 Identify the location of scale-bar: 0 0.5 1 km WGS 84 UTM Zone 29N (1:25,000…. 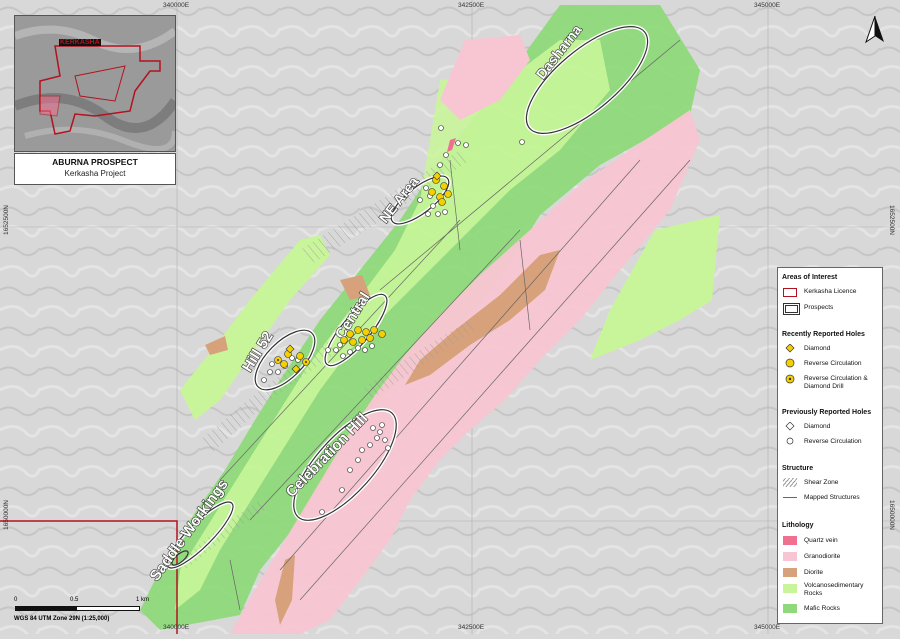
(87, 612).